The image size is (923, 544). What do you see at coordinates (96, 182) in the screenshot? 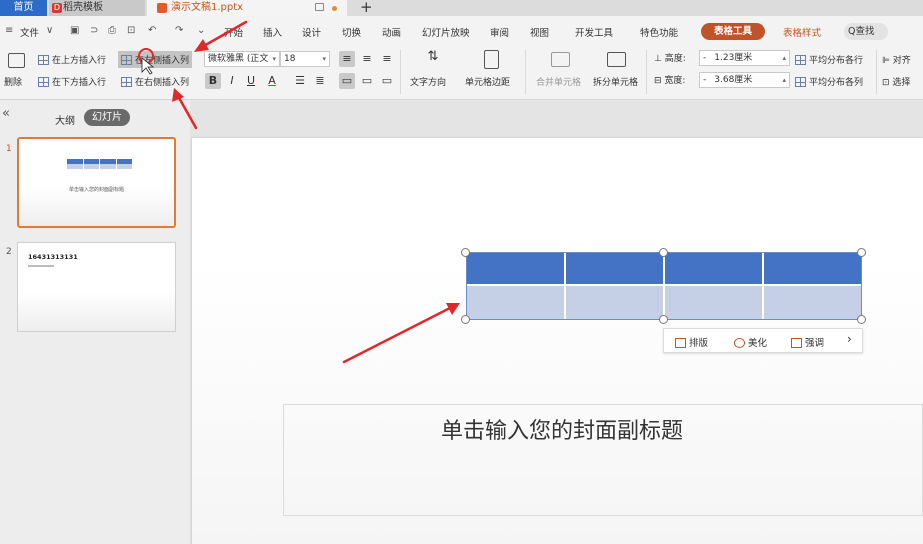
I see `slide-thumbnail-1: 单击输入您的封面副标题` at bounding box center [96, 182].